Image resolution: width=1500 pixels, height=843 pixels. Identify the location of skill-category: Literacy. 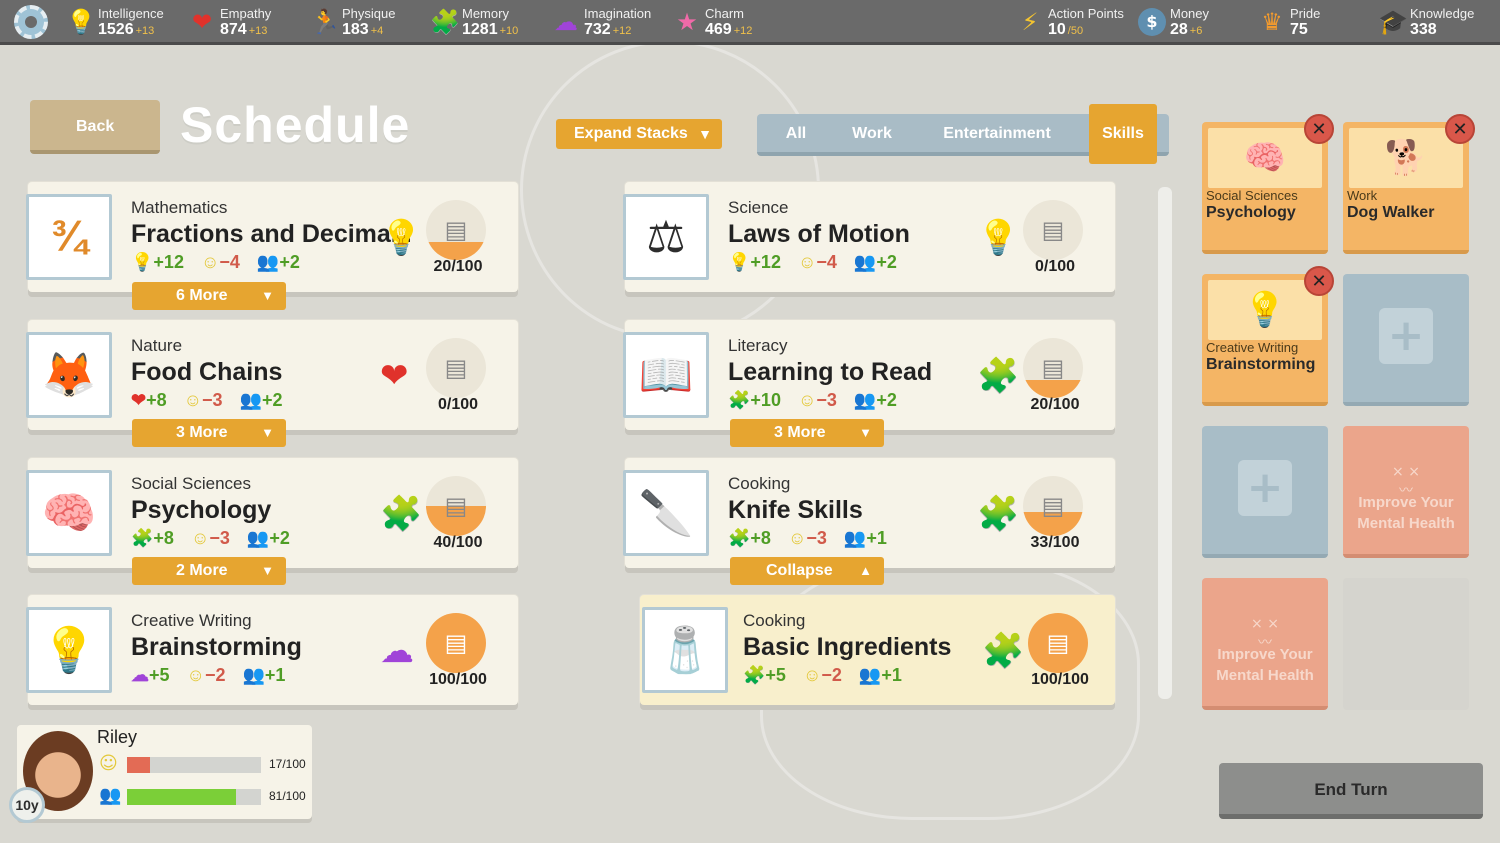
(758, 345).